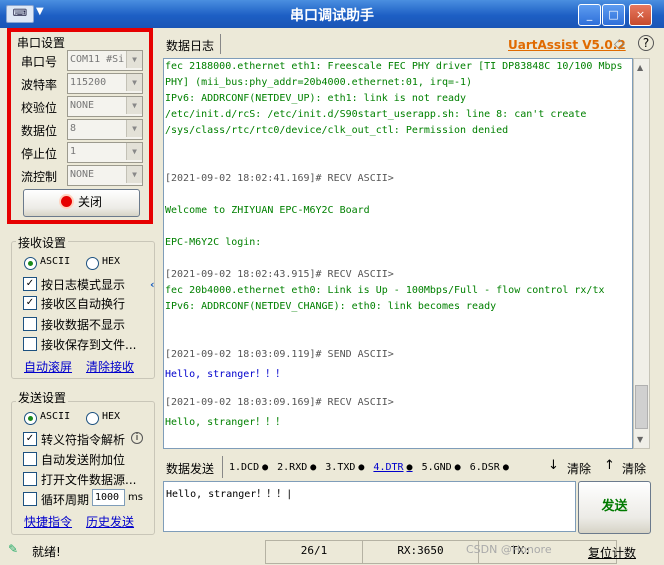  Describe the element at coordinates (213, 242) in the screenshot. I see `log-line: EPC-M6Y2C login:` at that location.